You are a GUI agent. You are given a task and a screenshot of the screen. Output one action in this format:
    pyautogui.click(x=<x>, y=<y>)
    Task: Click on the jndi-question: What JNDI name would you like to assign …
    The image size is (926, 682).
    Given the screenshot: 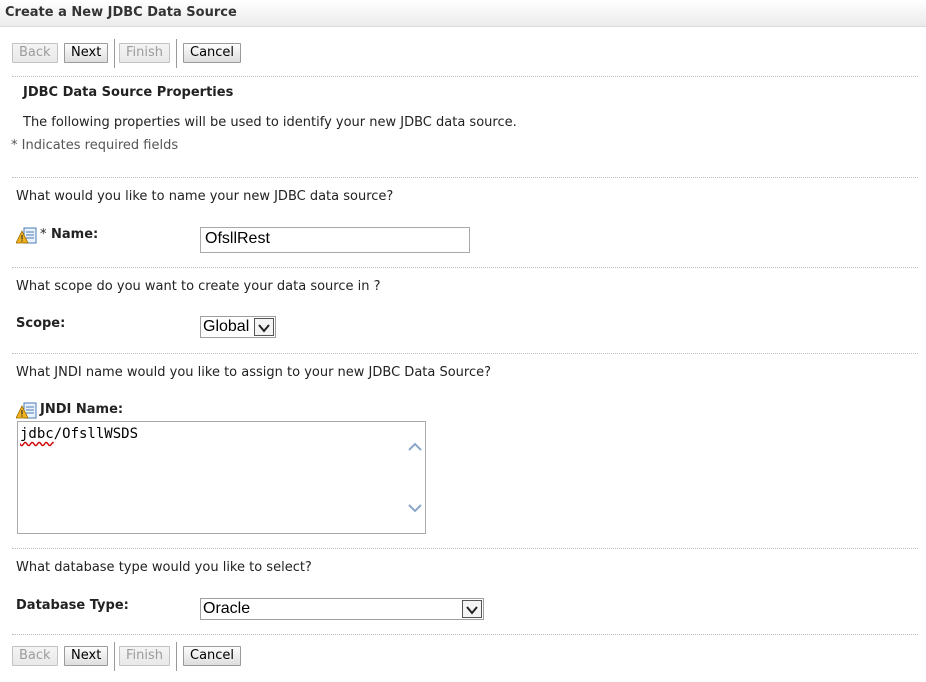 What is the action you would take?
    pyautogui.click(x=254, y=372)
    